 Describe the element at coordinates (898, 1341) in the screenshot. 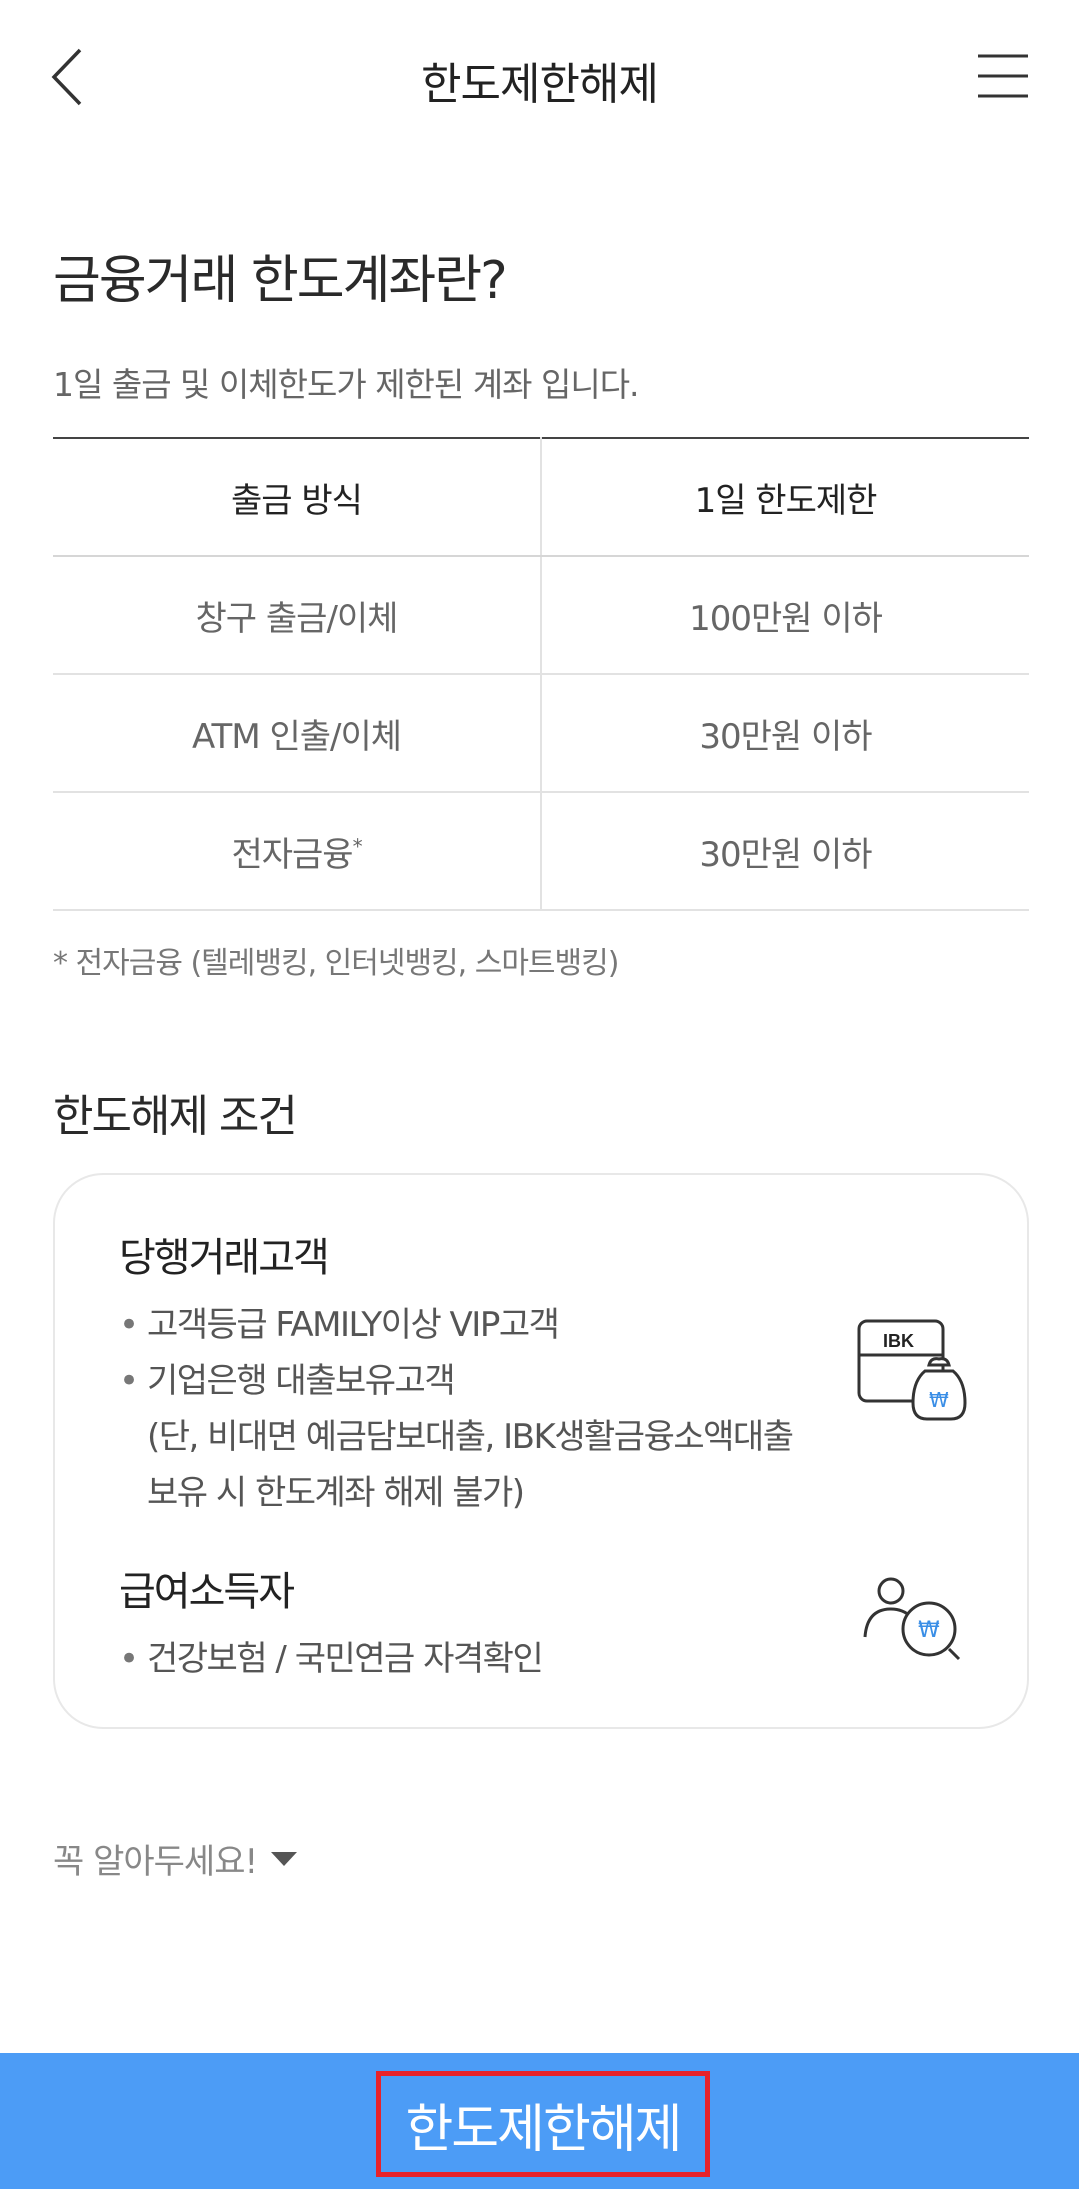

I see `ibk-icon-text: IBK` at that location.